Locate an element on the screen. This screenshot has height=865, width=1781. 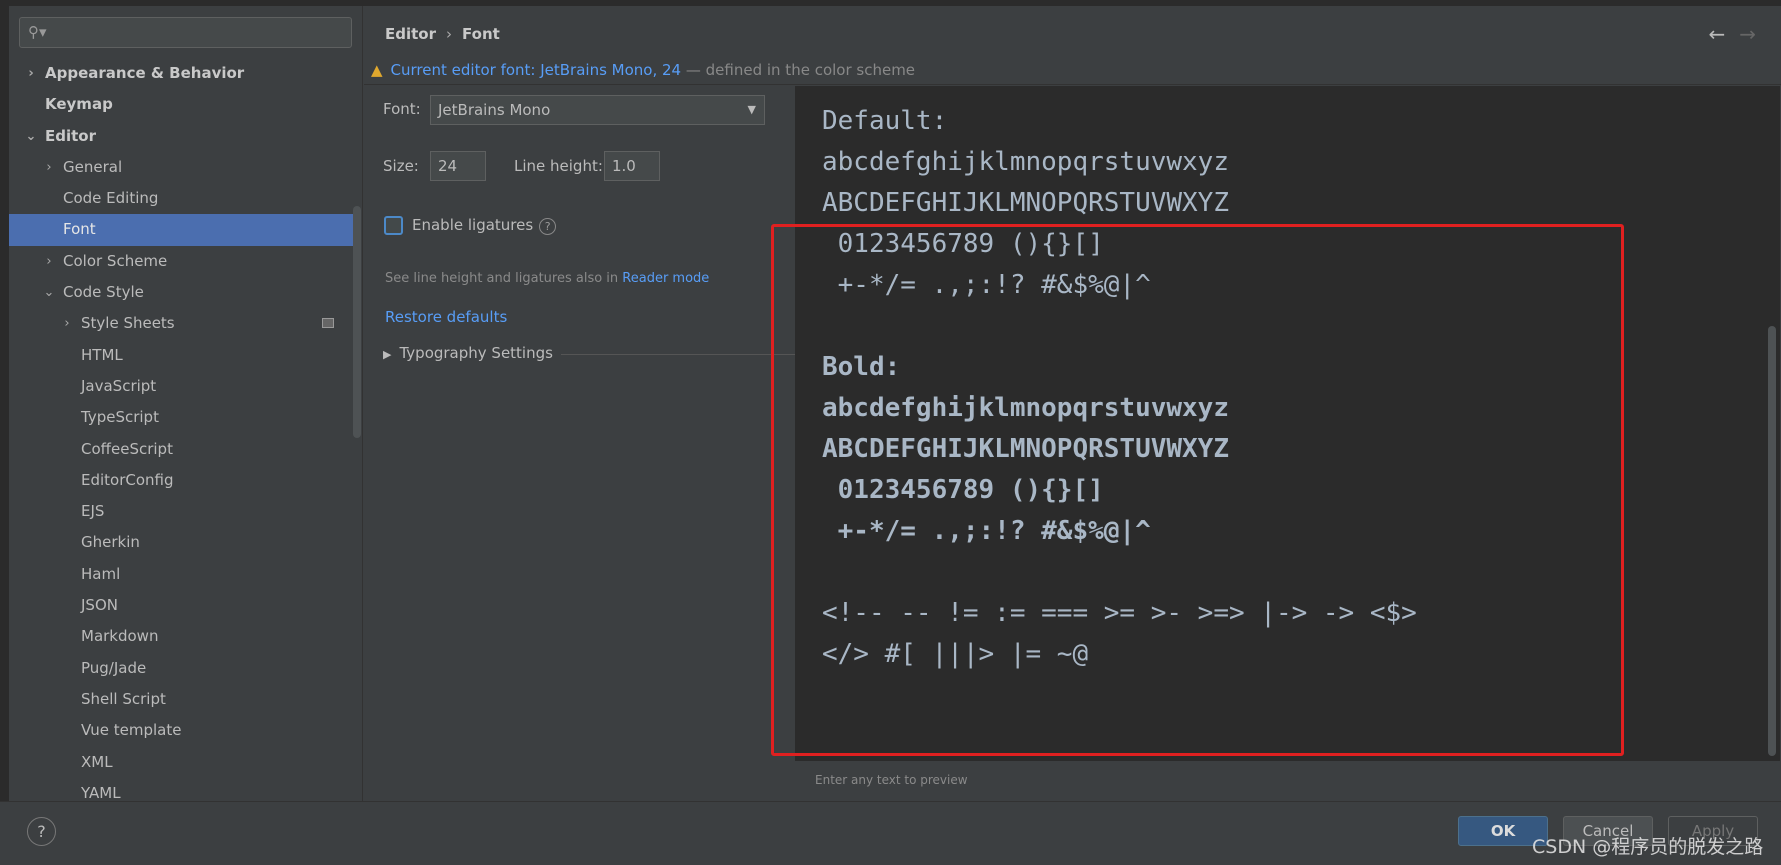
sidebar-item-label: Haml is located at coordinates (101, 573).